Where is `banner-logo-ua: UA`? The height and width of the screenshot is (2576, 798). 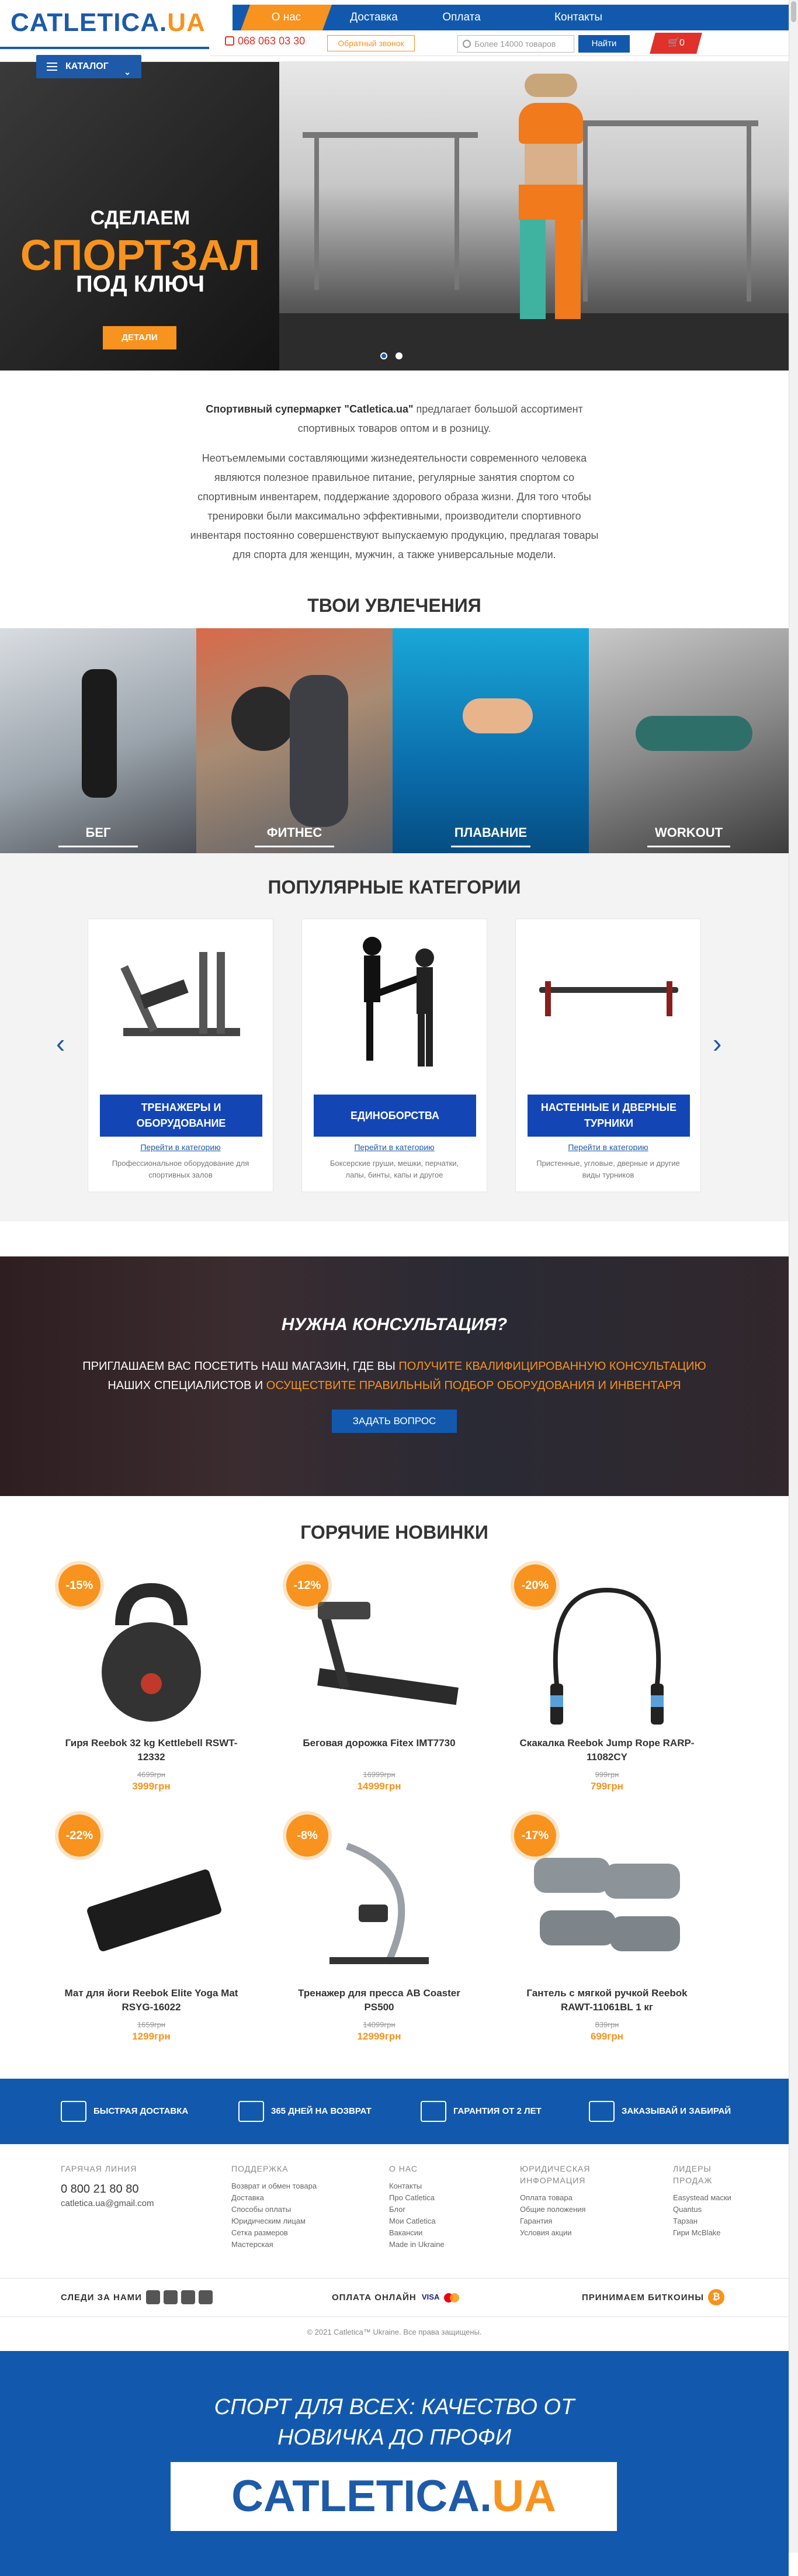 banner-logo-ua: UA is located at coordinates (524, 2496).